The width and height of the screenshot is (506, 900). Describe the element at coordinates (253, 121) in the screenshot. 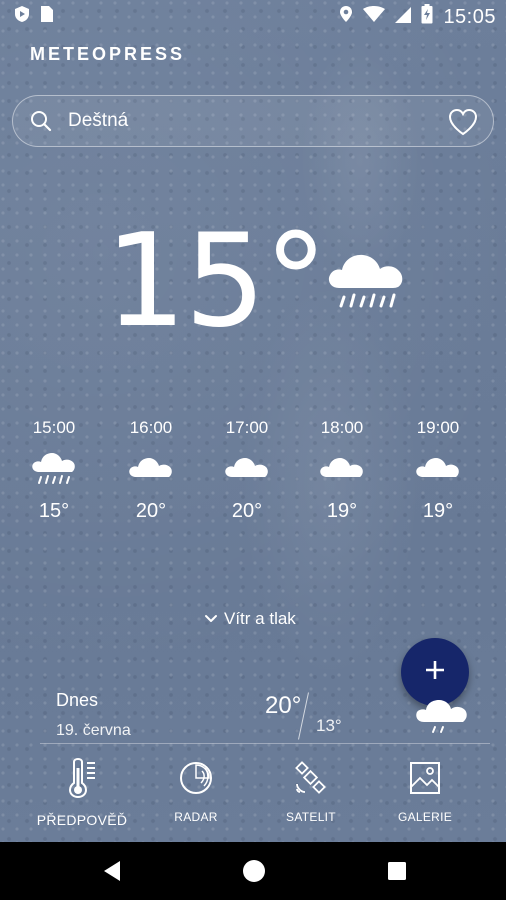

I see `location-search-bar: Deštná` at that location.